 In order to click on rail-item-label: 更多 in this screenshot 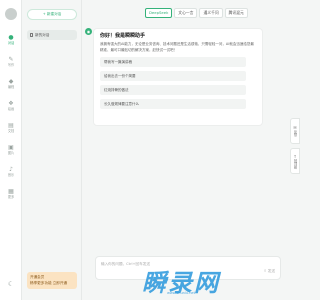, I will do `click(11, 197)`.